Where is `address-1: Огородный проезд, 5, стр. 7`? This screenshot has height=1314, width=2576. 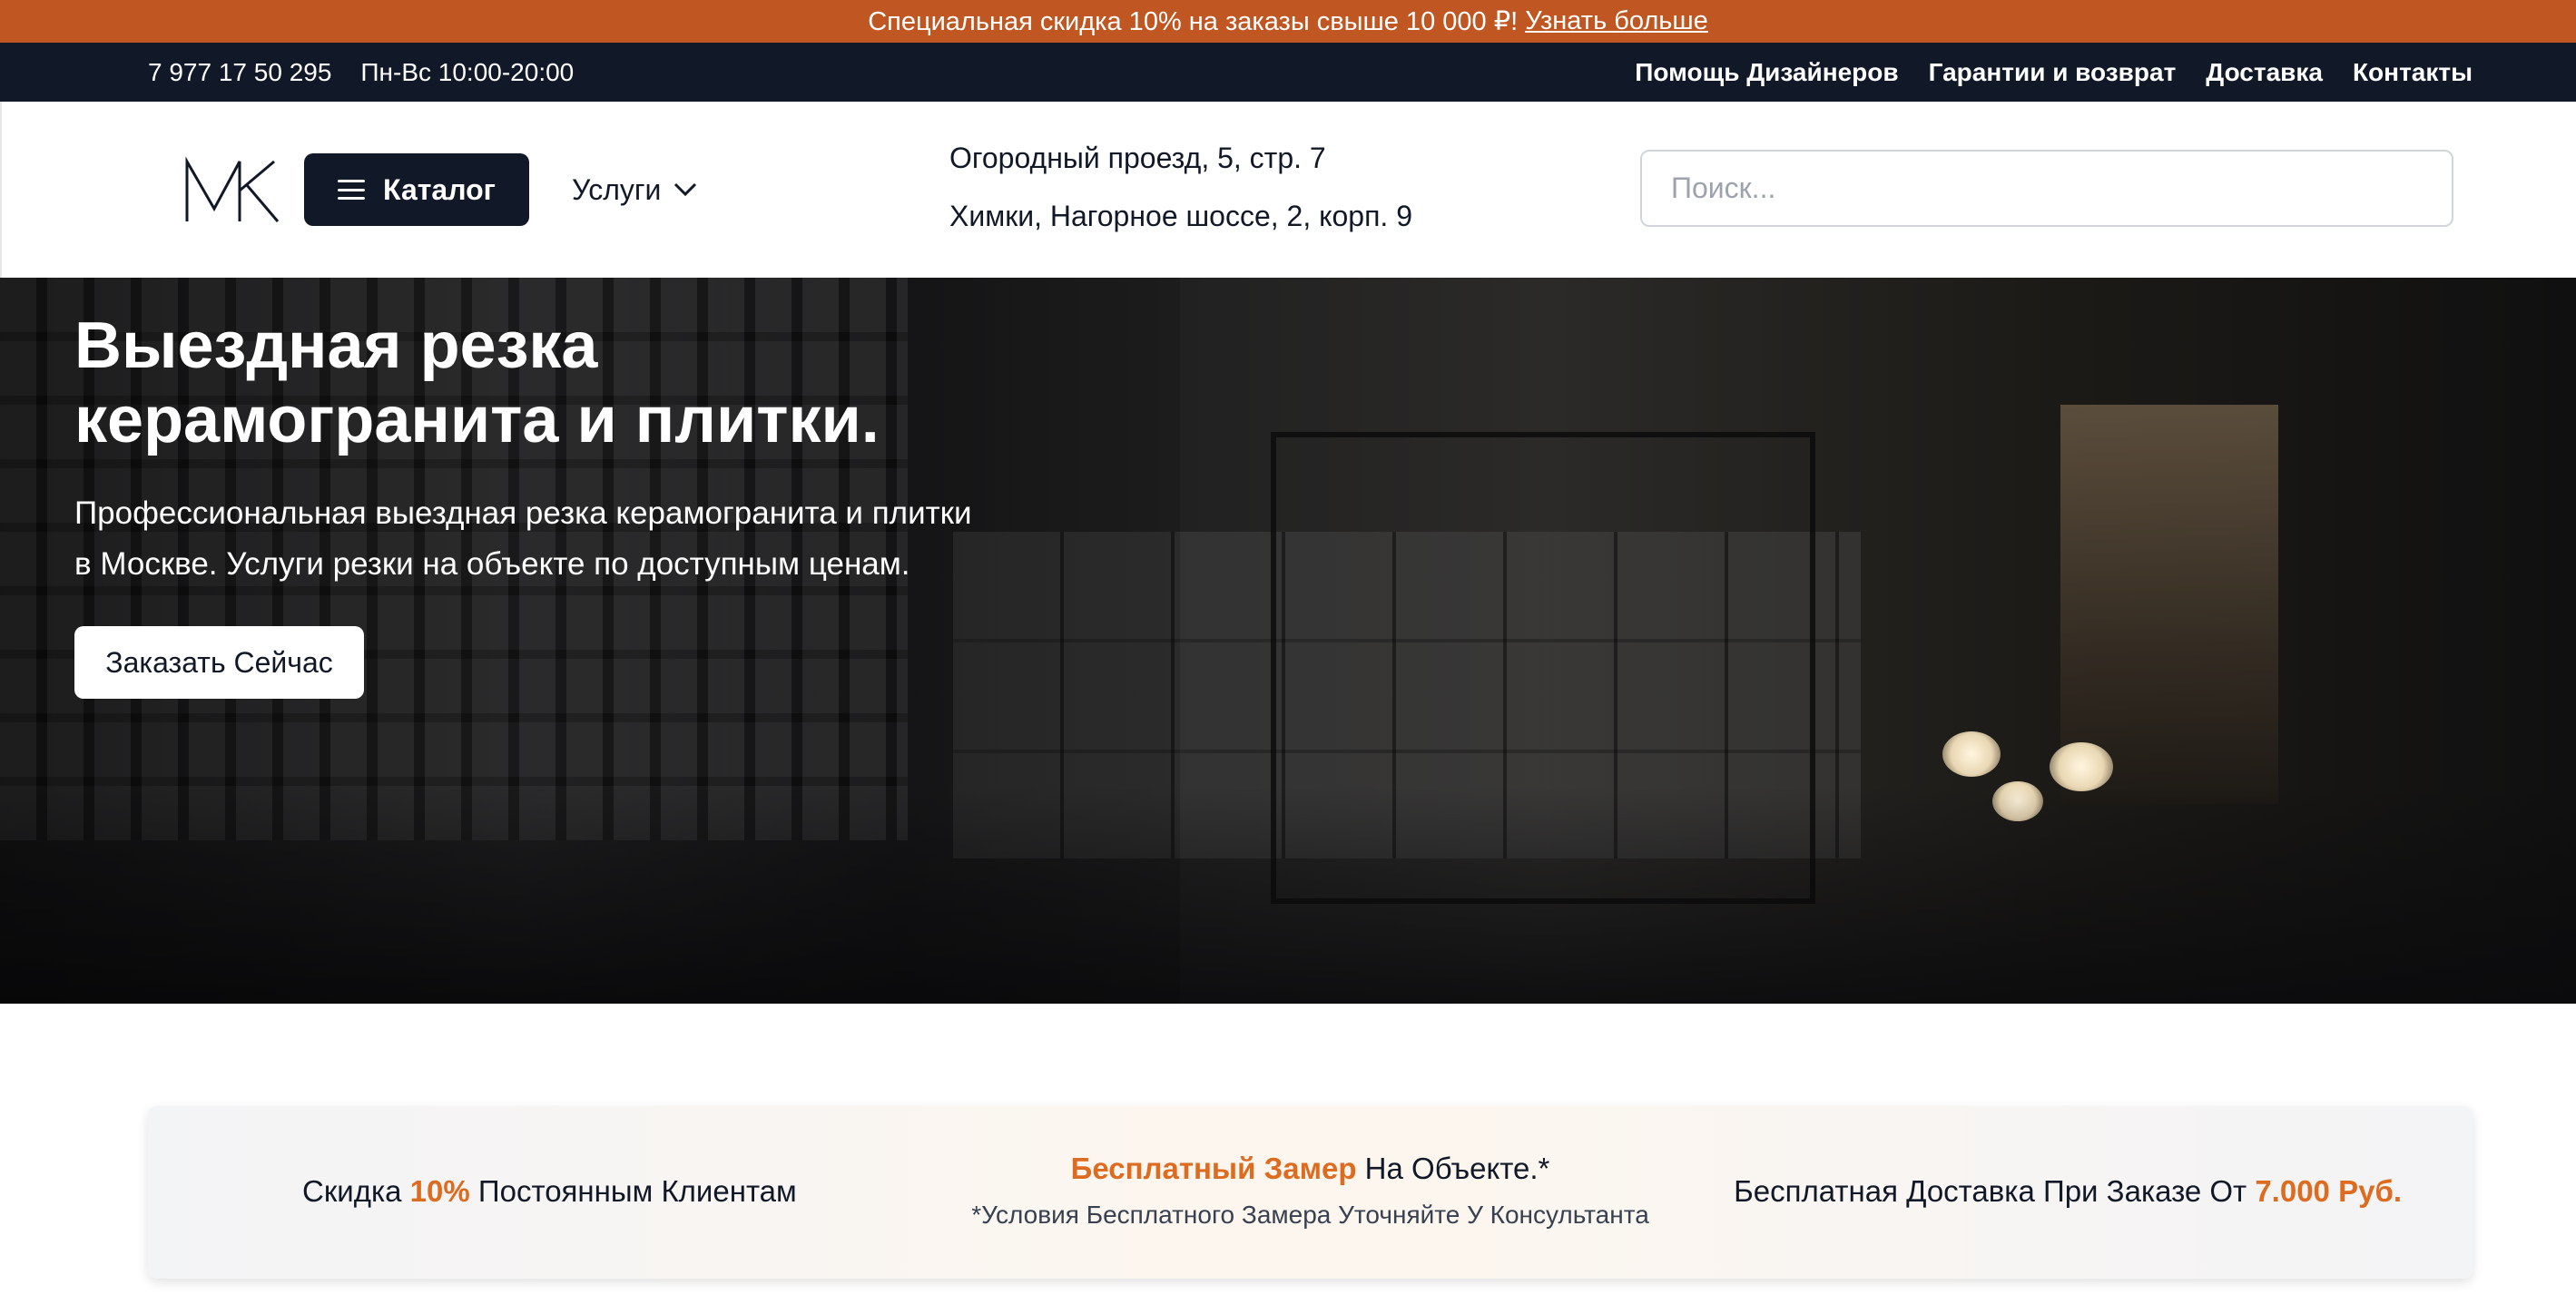 address-1: Огородный проезд, 5, стр. 7 is located at coordinates (1137, 158).